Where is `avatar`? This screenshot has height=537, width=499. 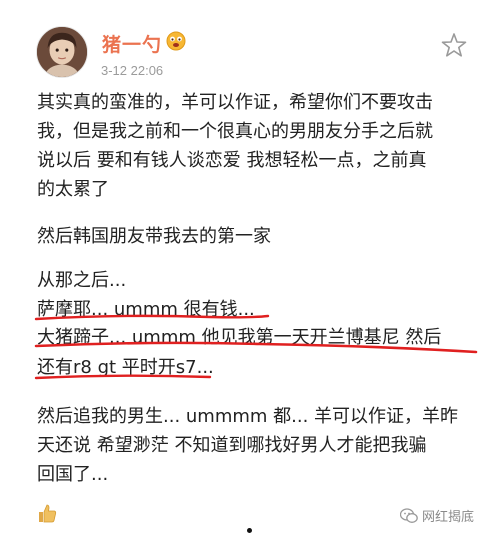
avatar is located at coordinates (62, 52).